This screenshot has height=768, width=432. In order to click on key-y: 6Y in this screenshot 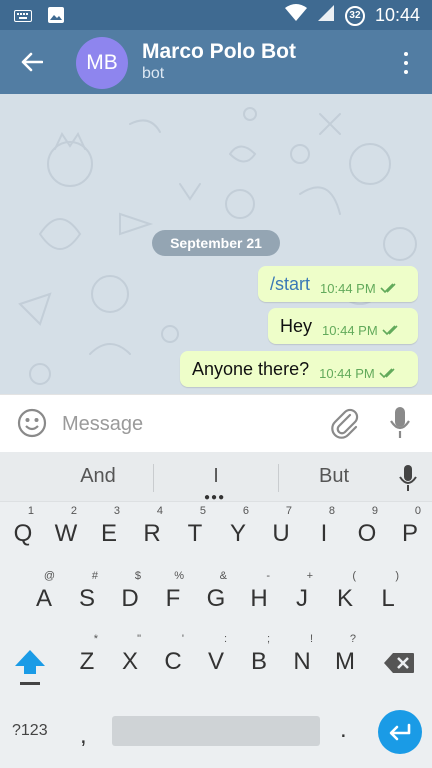, I will do `click(238, 530)`.